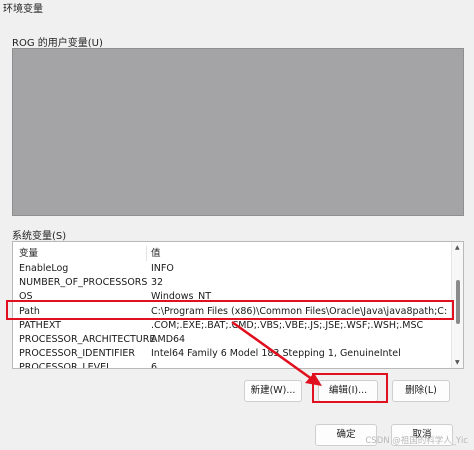 The image size is (474, 450). What do you see at coordinates (458, 302) in the screenshot?
I see `scroll-thumb` at bounding box center [458, 302].